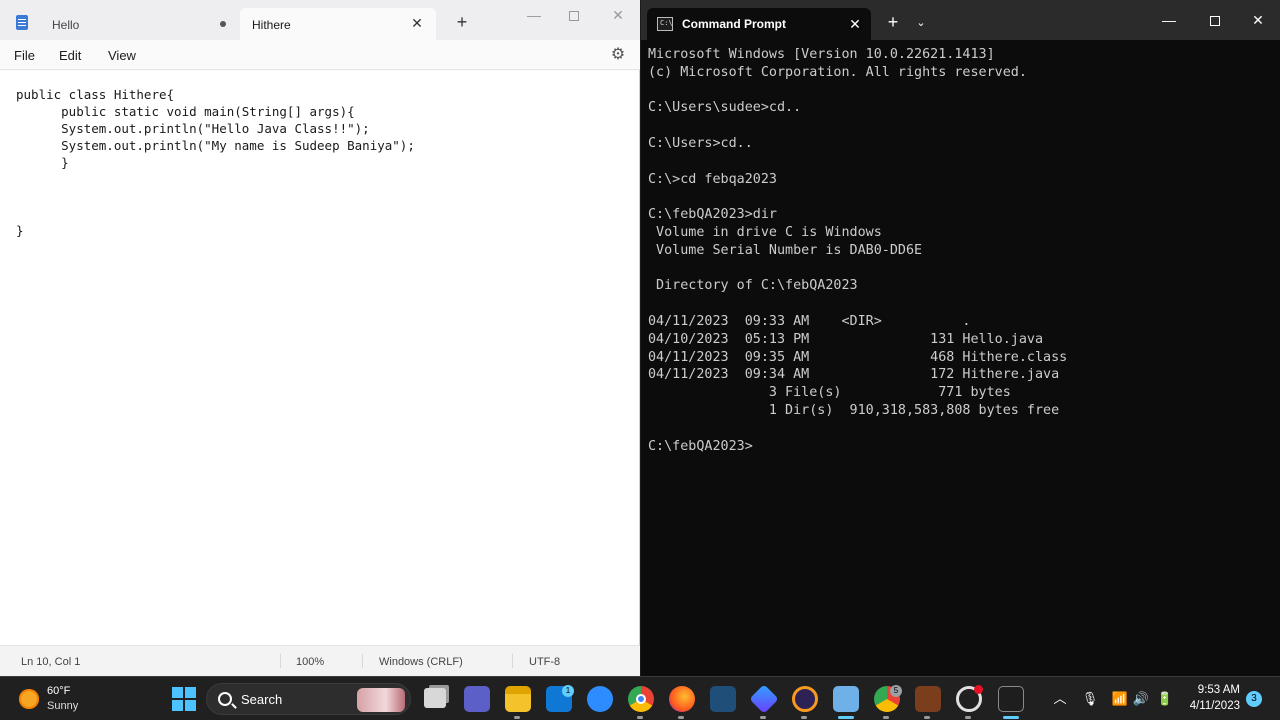  What do you see at coordinates (960, 20) in the screenshot?
I see `terminal-titlebar: C:\ Command Prompt ✕ + ⌄ — ✕` at bounding box center [960, 20].